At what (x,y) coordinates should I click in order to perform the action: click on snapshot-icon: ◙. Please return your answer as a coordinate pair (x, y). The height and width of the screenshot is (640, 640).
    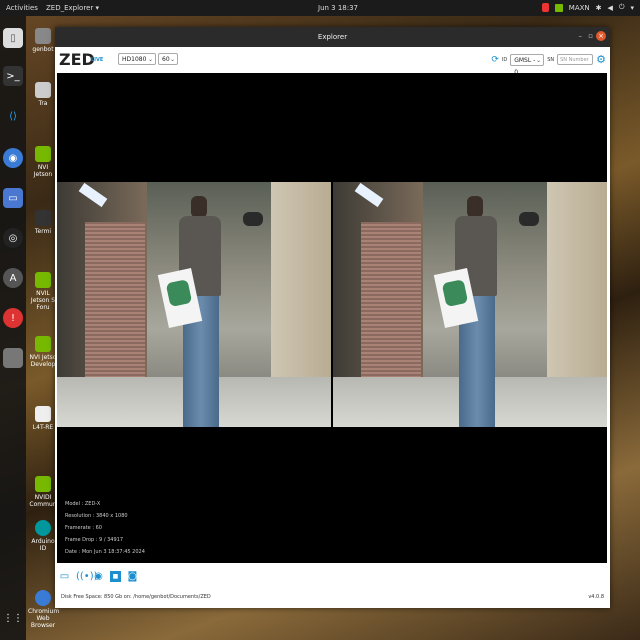
    Looking at the image, I should click on (132, 576).